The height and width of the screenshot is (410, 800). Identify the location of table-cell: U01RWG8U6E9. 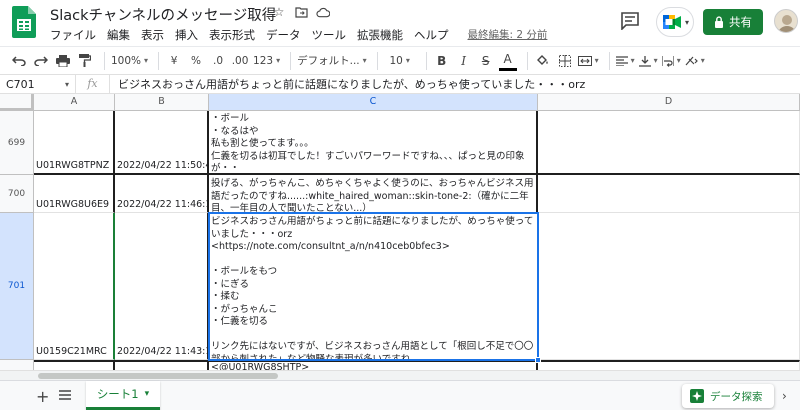
(74, 194).